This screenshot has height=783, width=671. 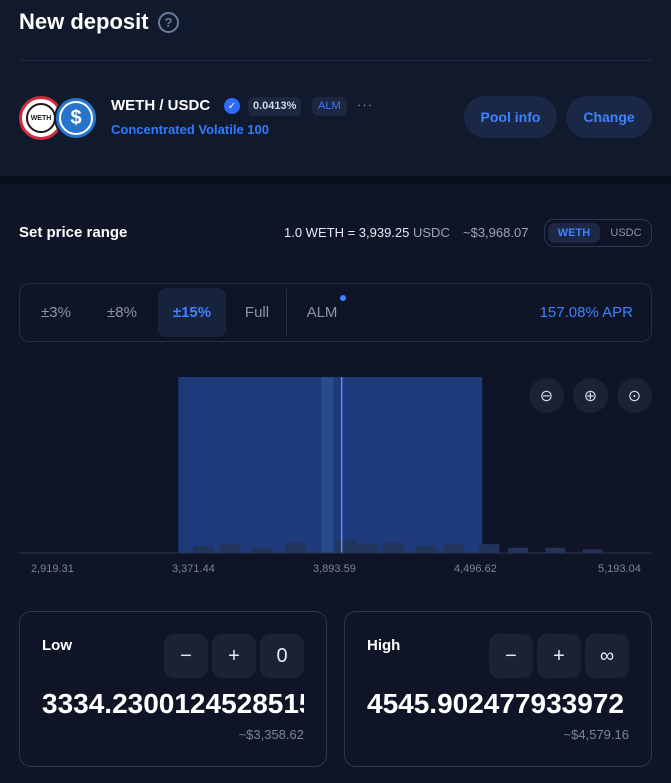 I want to click on zoom-out-icon: ⊖, so click(x=546, y=395).